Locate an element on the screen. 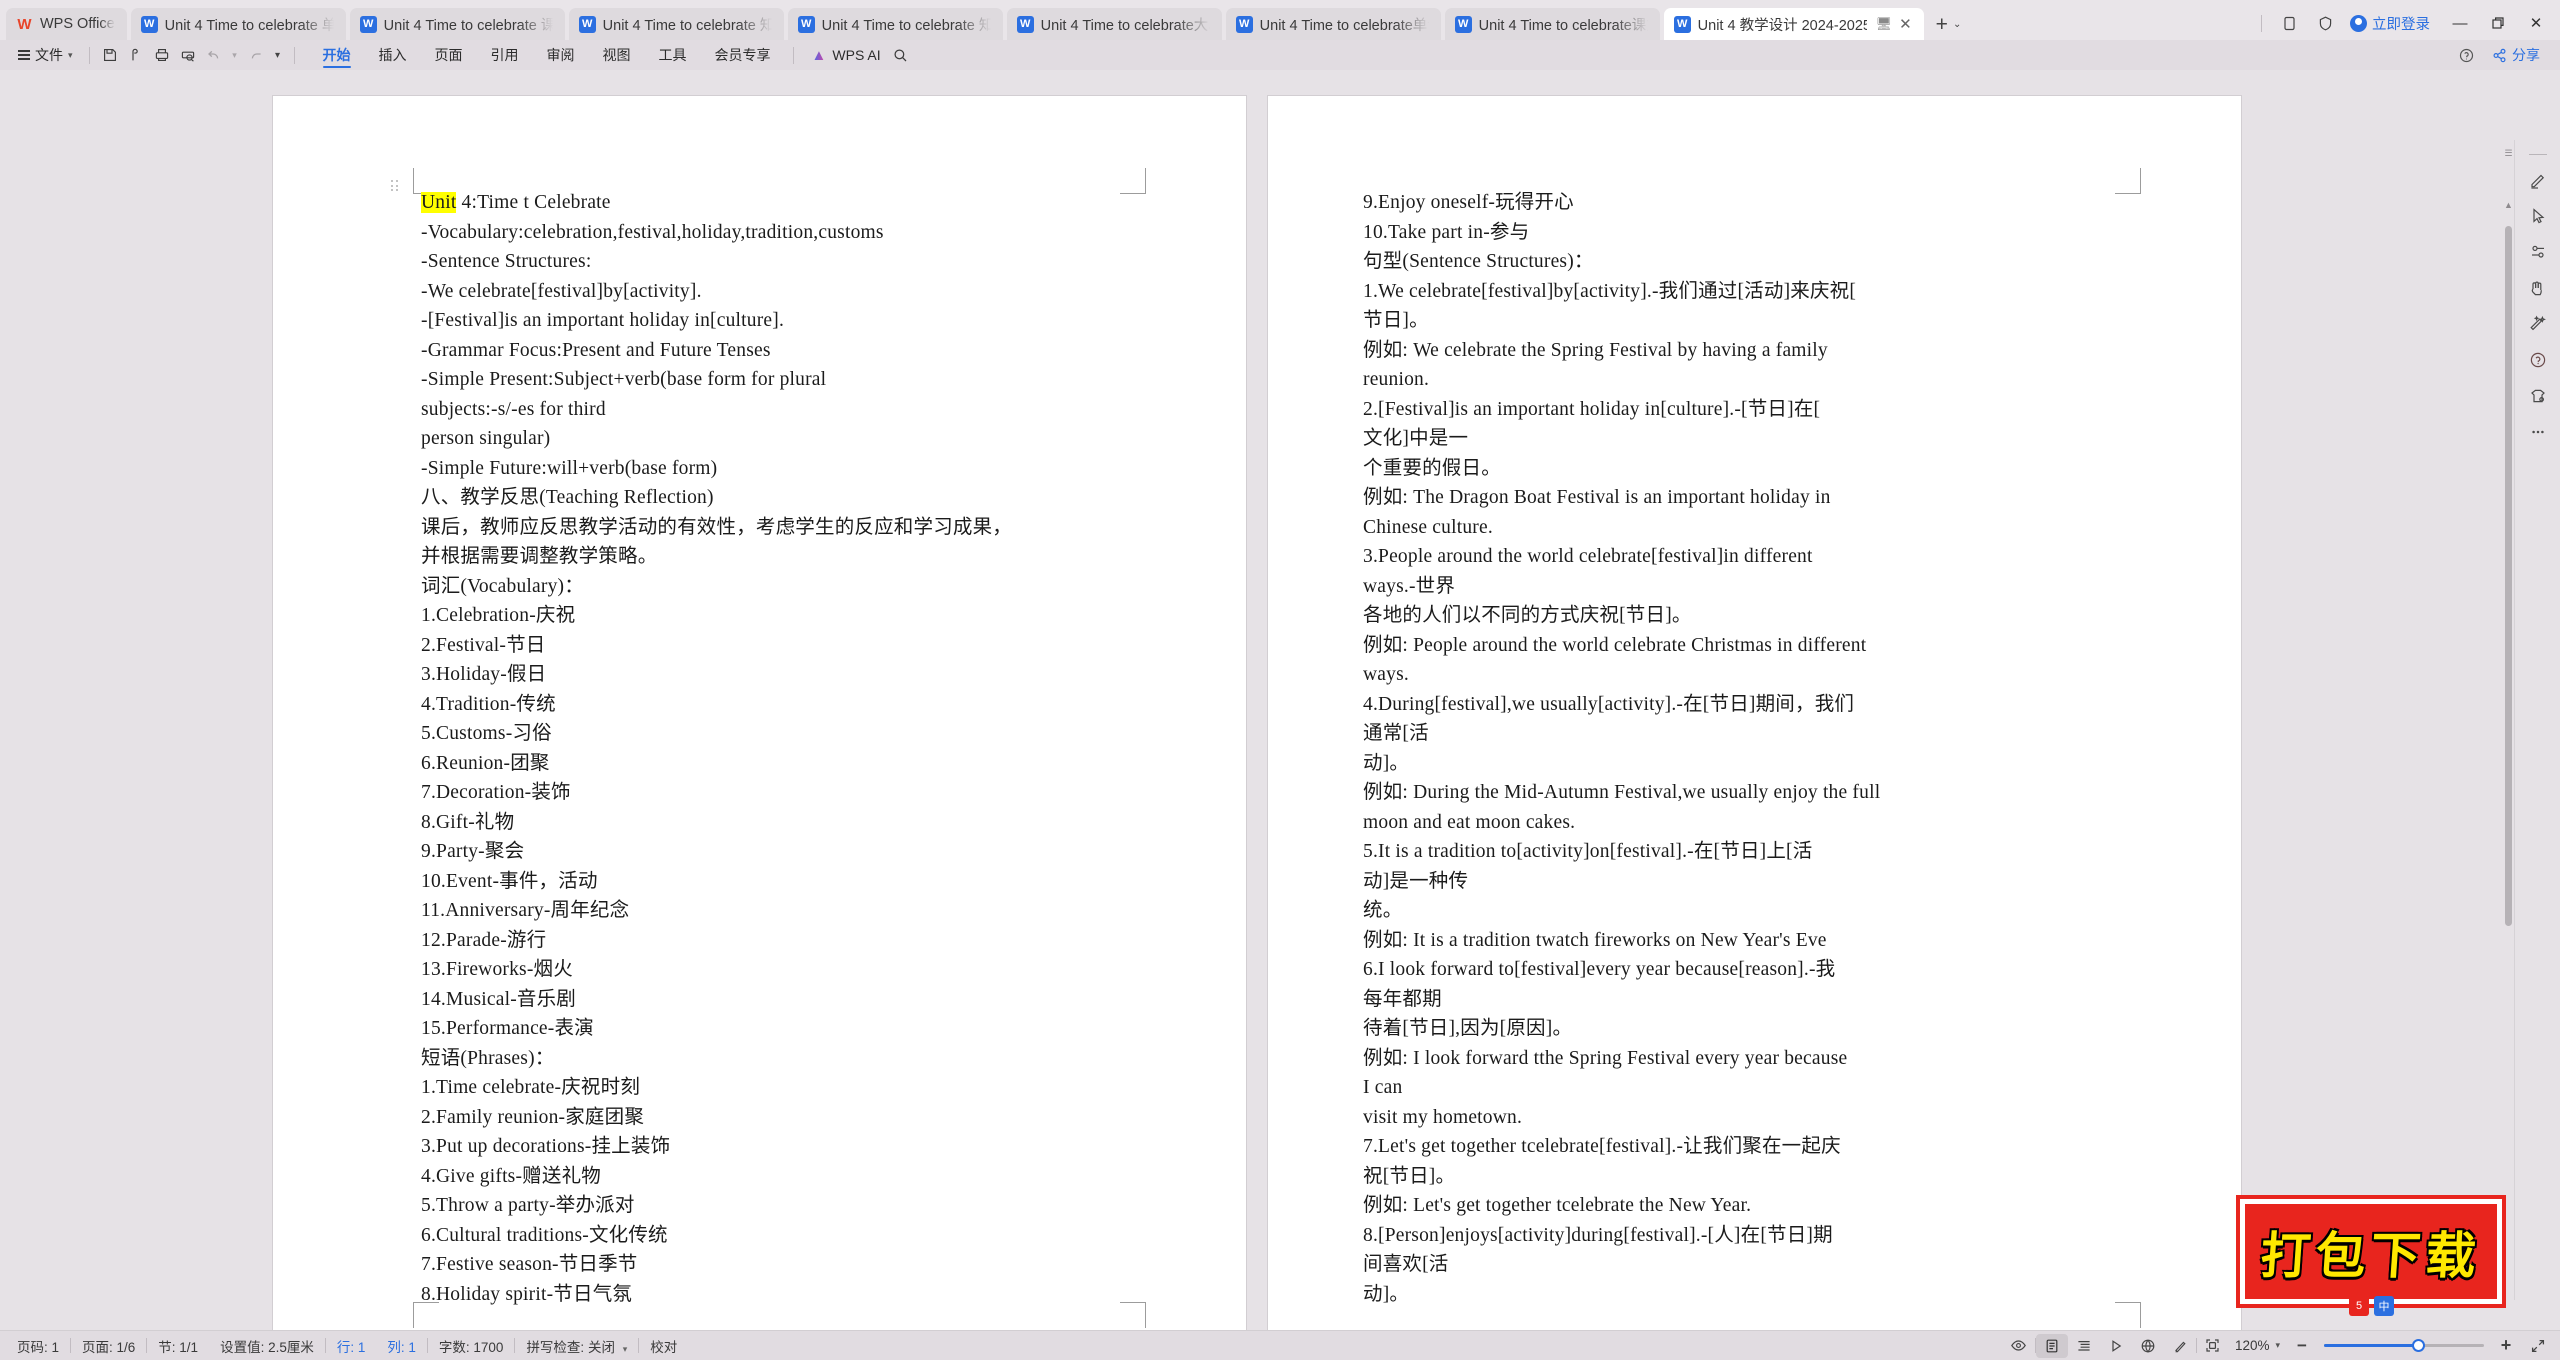 This screenshot has width=2560, height=1360. zoom-out-button: − is located at coordinates (2302, 1346).